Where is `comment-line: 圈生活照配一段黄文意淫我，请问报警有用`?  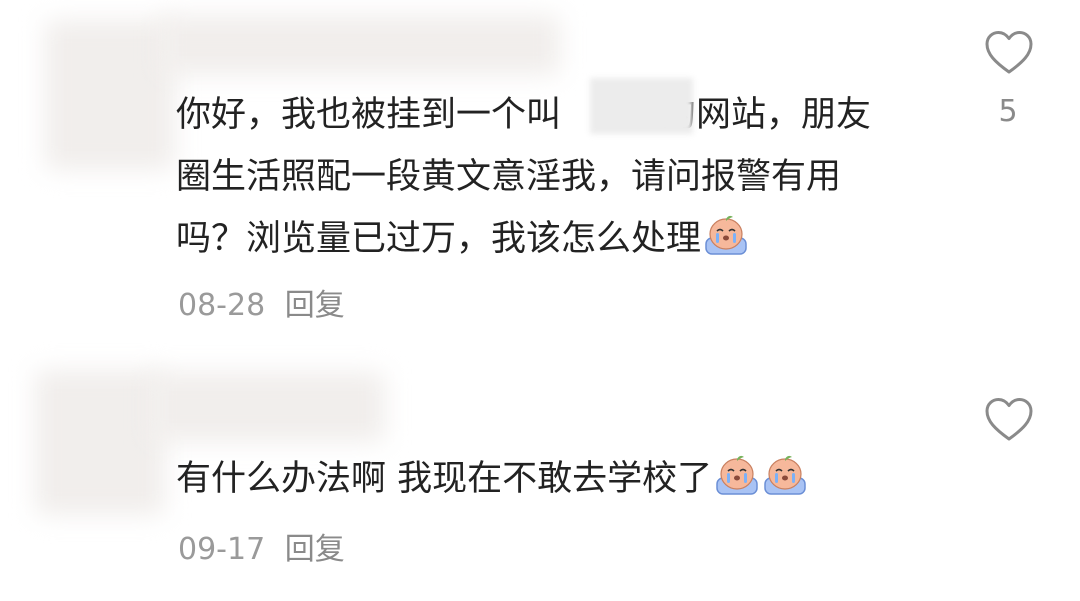 comment-line: 圈生活照配一段黄文意淫我，请问报警有用 is located at coordinates (509, 177).